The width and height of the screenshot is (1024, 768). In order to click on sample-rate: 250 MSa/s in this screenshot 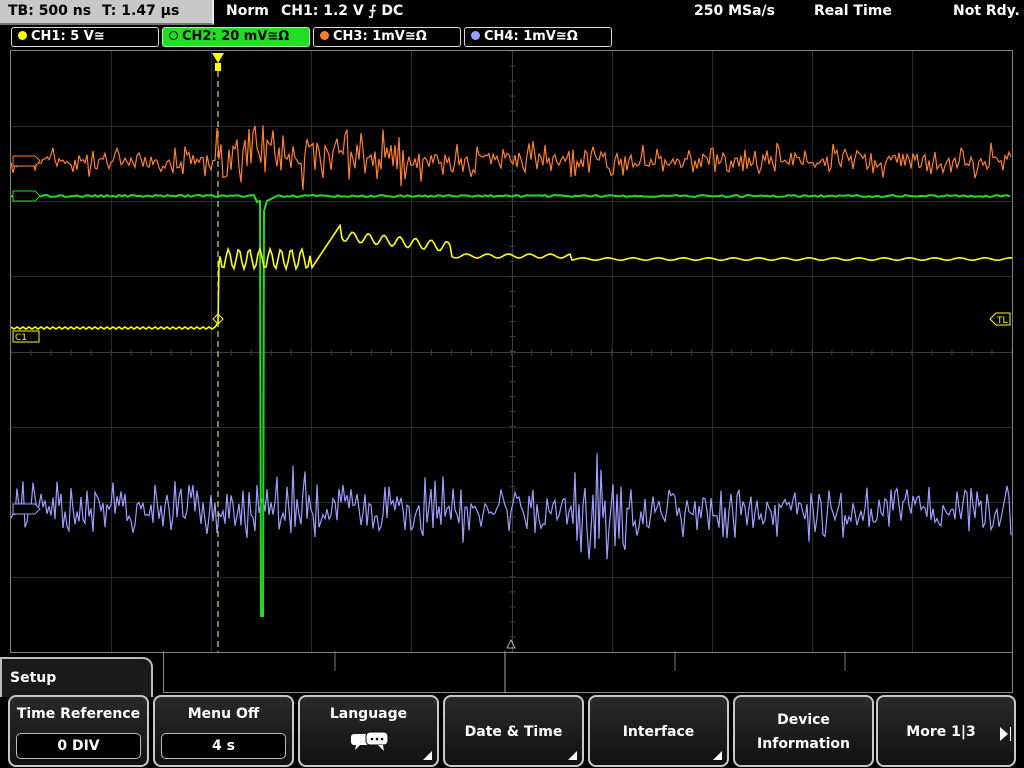, I will do `click(735, 11)`.